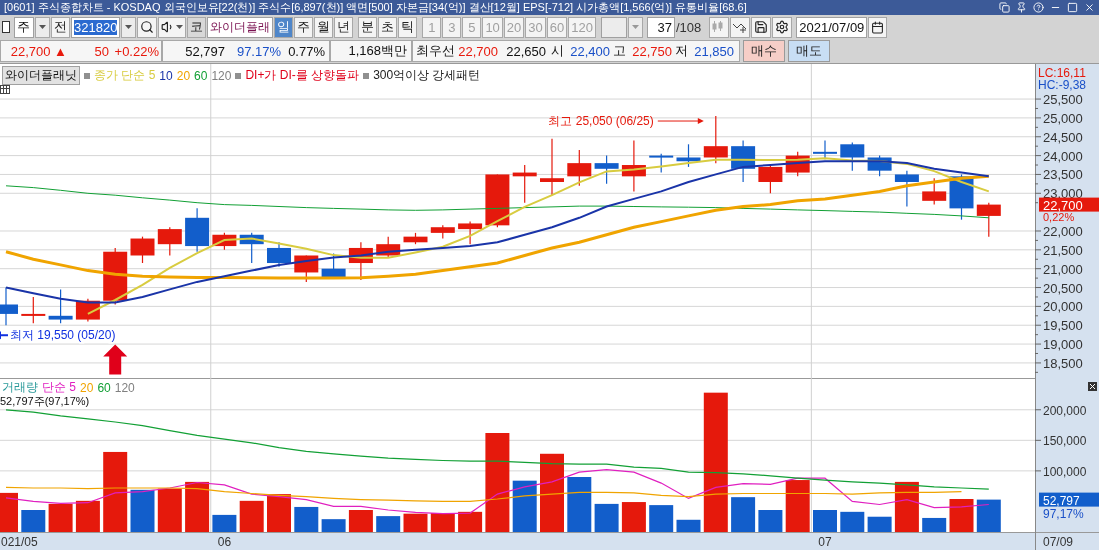  I want to click on axis-label: 20,000, so click(1063, 307).